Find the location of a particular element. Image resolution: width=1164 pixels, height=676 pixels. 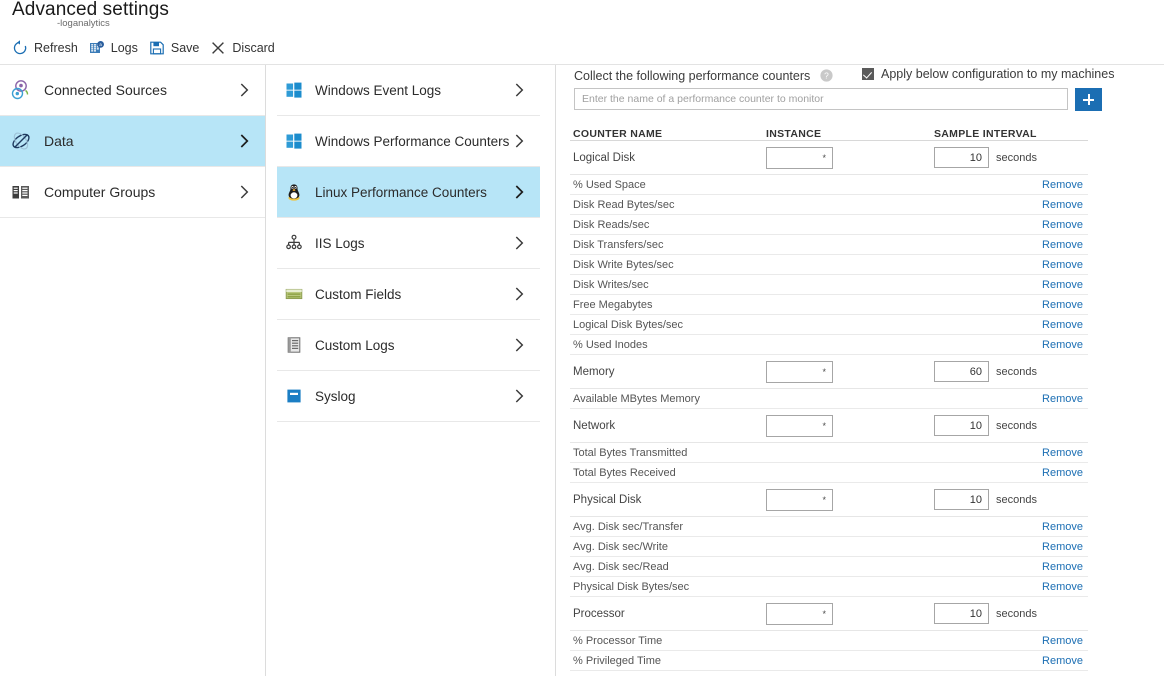

counter-row: Disk Write Bytes/sec Remove is located at coordinates (829, 265).